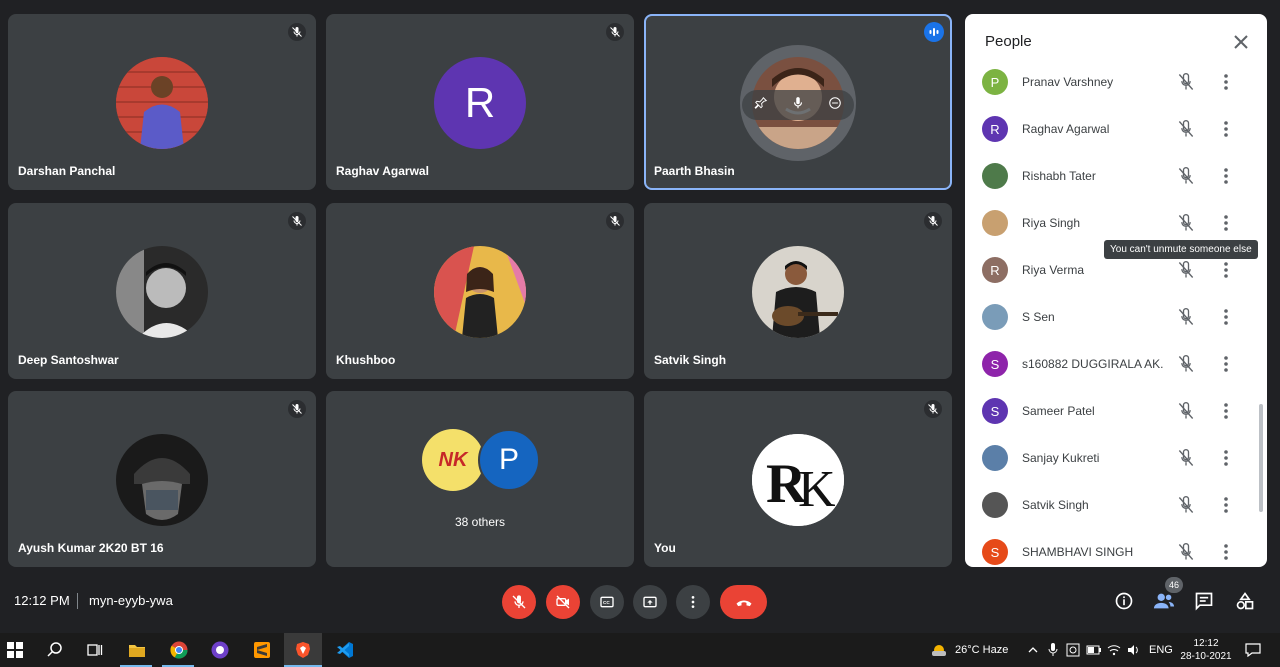  What do you see at coordinates (693, 602) in the screenshot?
I see `more-options-button` at bounding box center [693, 602].